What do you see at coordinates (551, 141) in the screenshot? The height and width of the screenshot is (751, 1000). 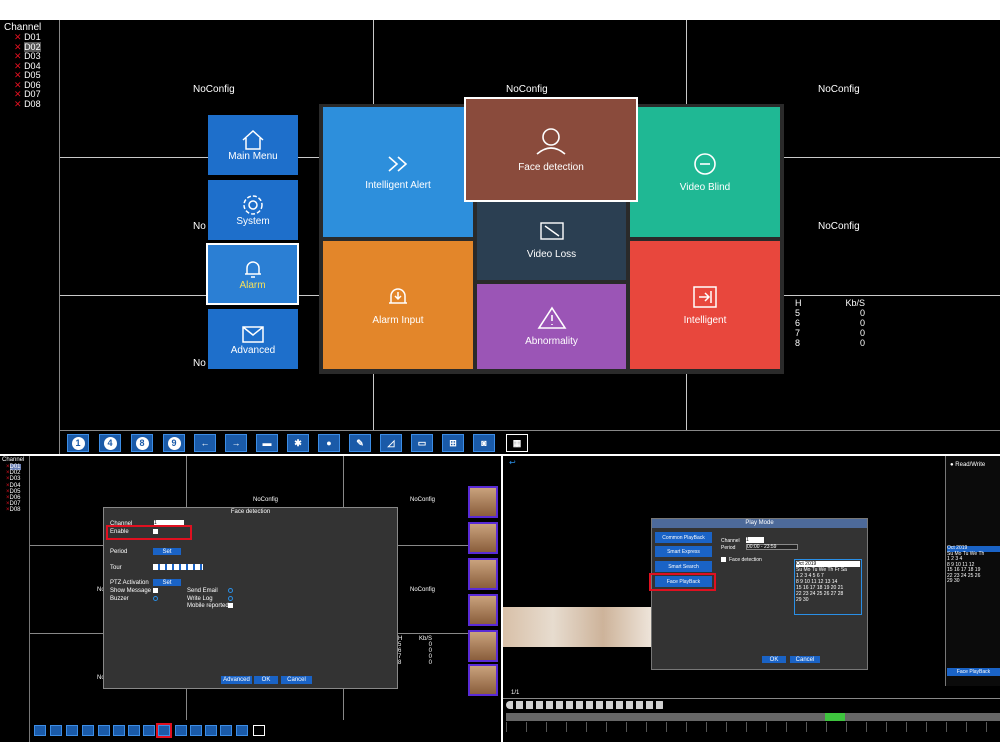 I see `face-icon` at bounding box center [551, 141].